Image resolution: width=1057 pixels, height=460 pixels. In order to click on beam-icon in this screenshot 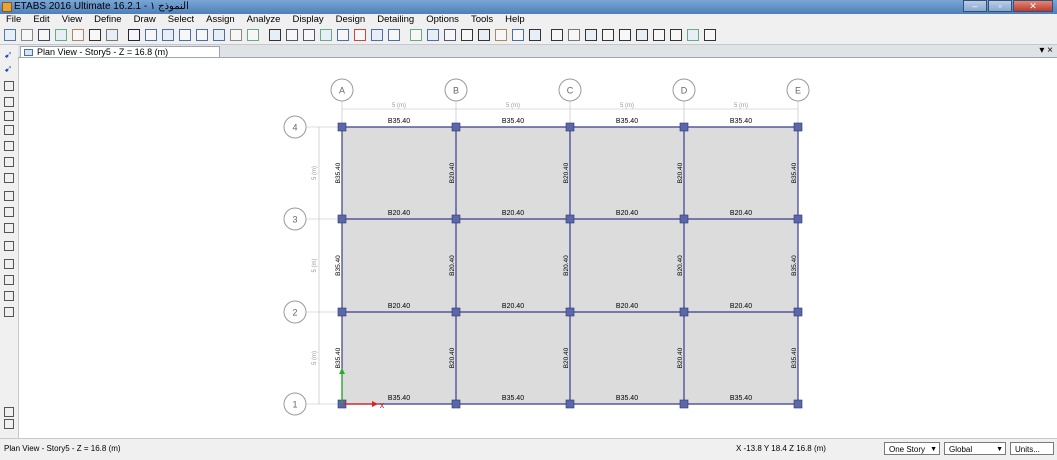, I will do `click(484, 35)`.